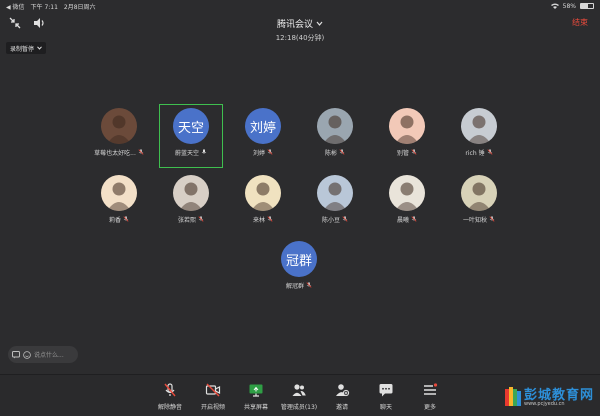 The width and height of the screenshot is (600, 416). Describe the element at coordinates (429, 407) in the screenshot. I see `more-label: 更多` at that location.